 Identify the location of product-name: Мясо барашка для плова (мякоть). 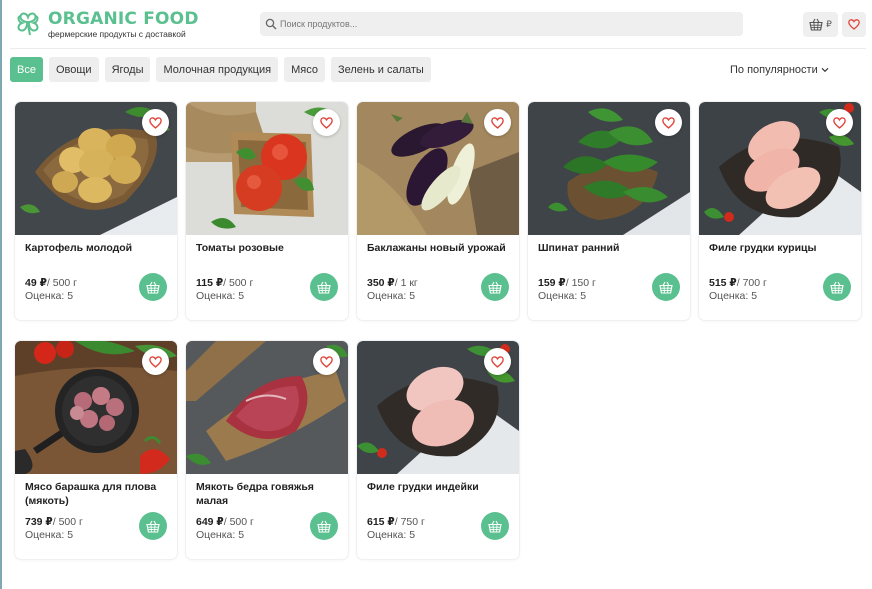
(97, 494).